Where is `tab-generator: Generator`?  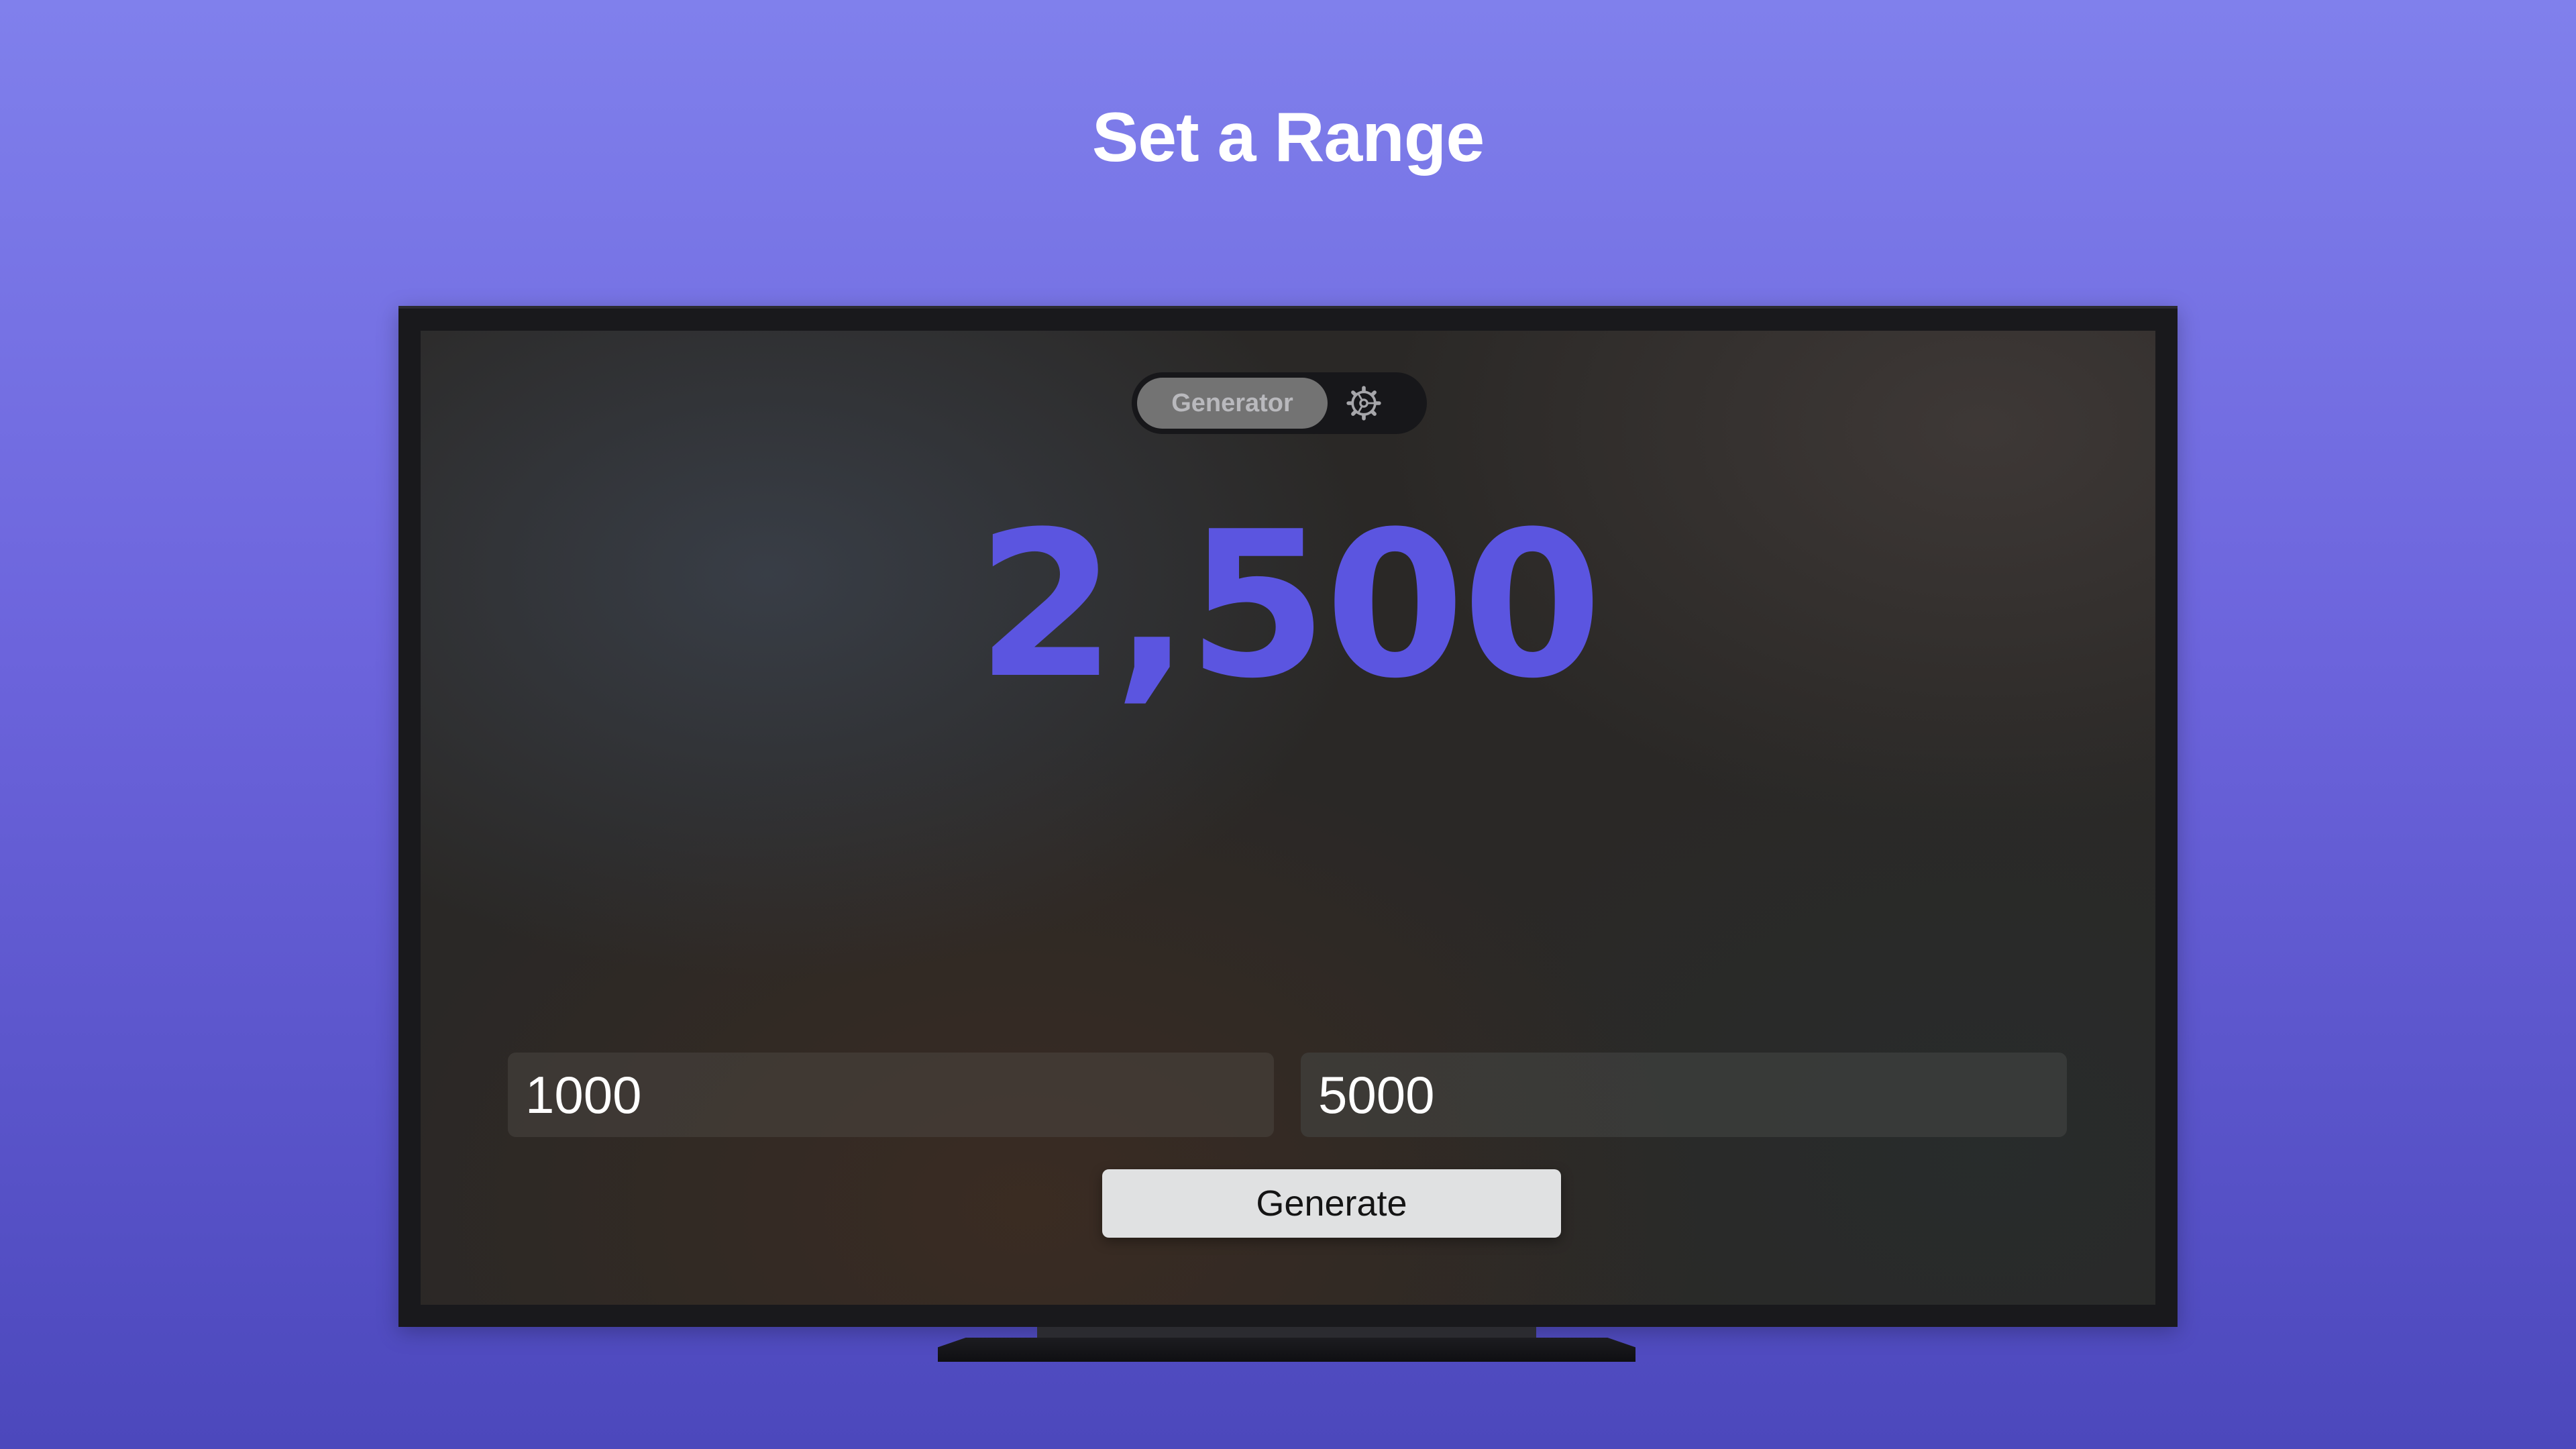 tab-generator: Generator is located at coordinates (1232, 403).